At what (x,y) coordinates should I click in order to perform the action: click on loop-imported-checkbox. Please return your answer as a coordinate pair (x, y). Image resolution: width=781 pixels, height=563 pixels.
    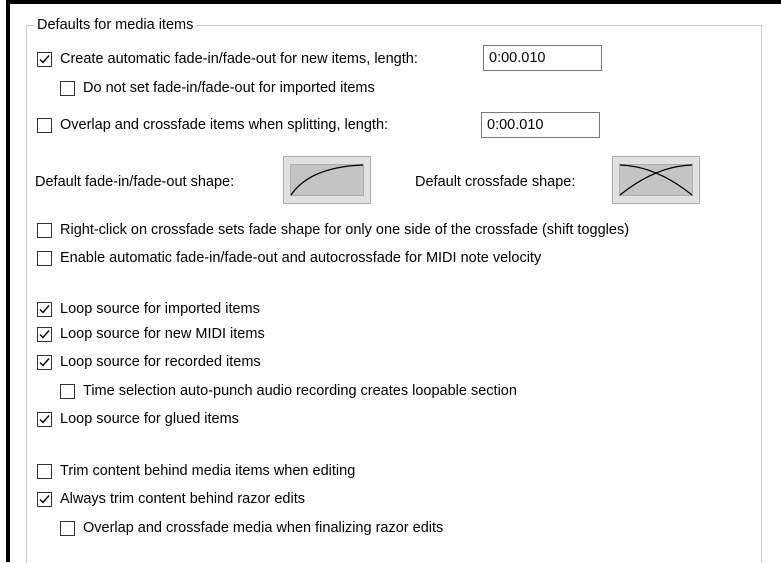
    Looking at the image, I should click on (44, 309).